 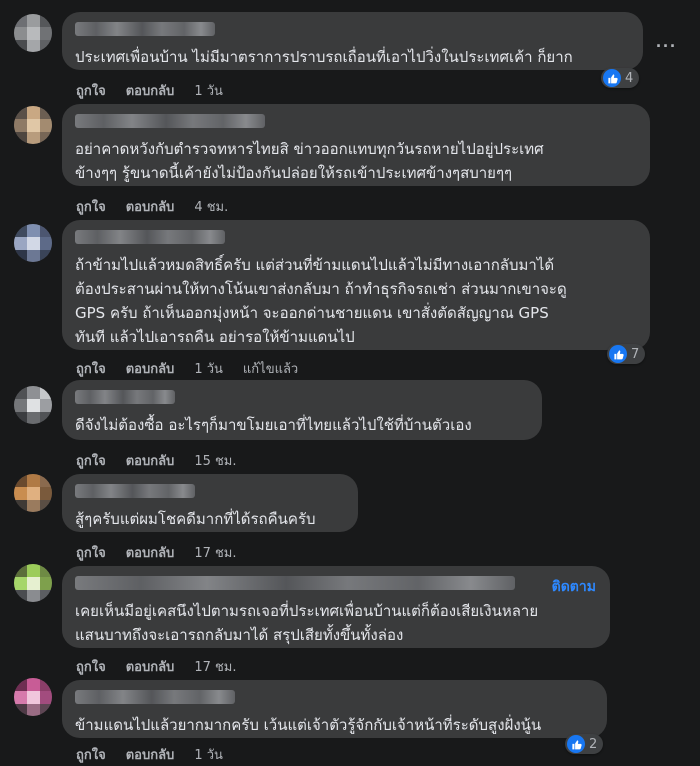 I want to click on comment-bubble: สู้ๆครับแต่ผมโชคดีมากที่ได้รถคืนครับ, so click(x=210, y=503).